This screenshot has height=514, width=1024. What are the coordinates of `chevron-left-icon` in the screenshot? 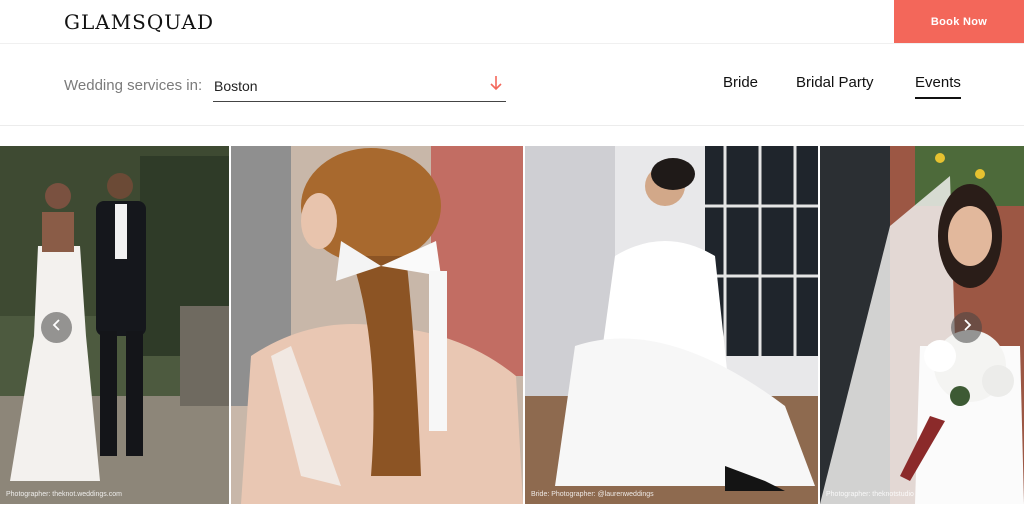 It's located at (57, 327).